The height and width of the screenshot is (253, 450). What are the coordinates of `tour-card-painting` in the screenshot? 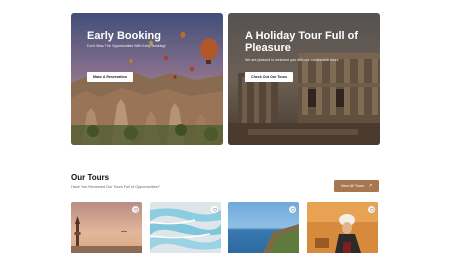 It's located at (342, 227).